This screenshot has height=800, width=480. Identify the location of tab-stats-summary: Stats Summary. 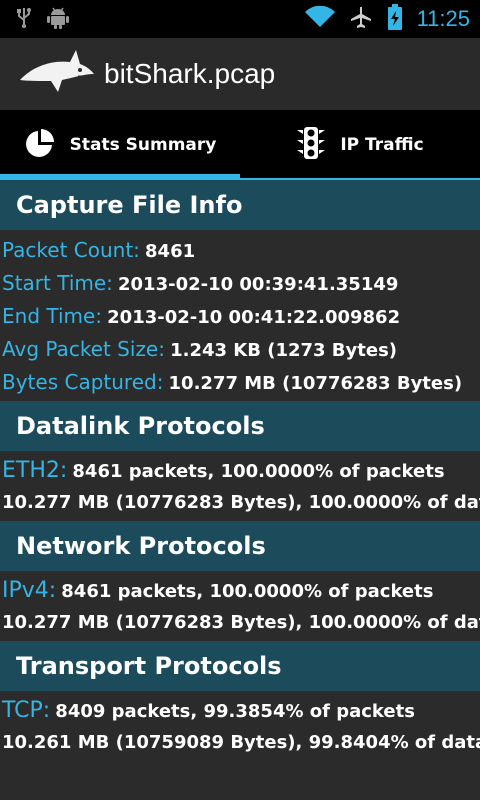
(120, 145).